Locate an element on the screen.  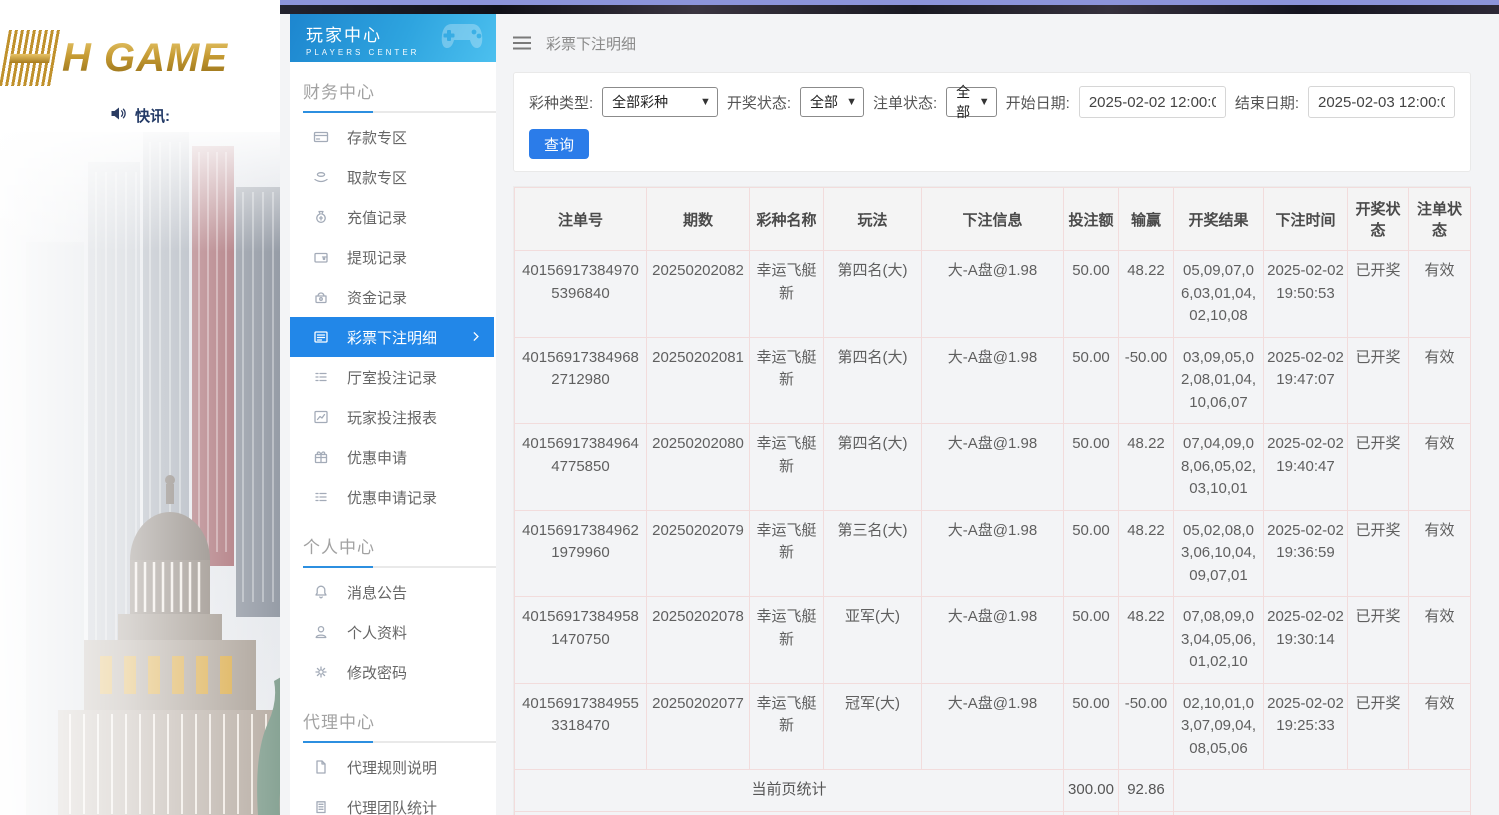
sidebar-item-label: 代理规则说明 is located at coordinates (392, 768).